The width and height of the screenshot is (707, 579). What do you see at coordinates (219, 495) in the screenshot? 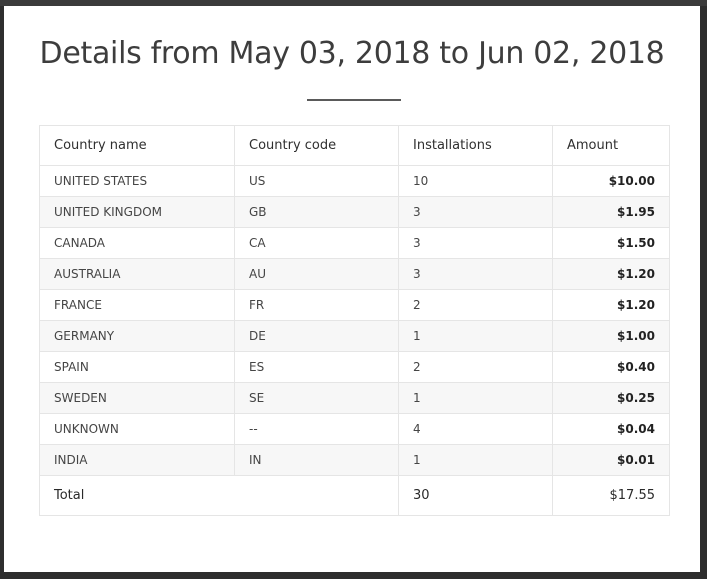
I see `total-label: Total` at bounding box center [219, 495].